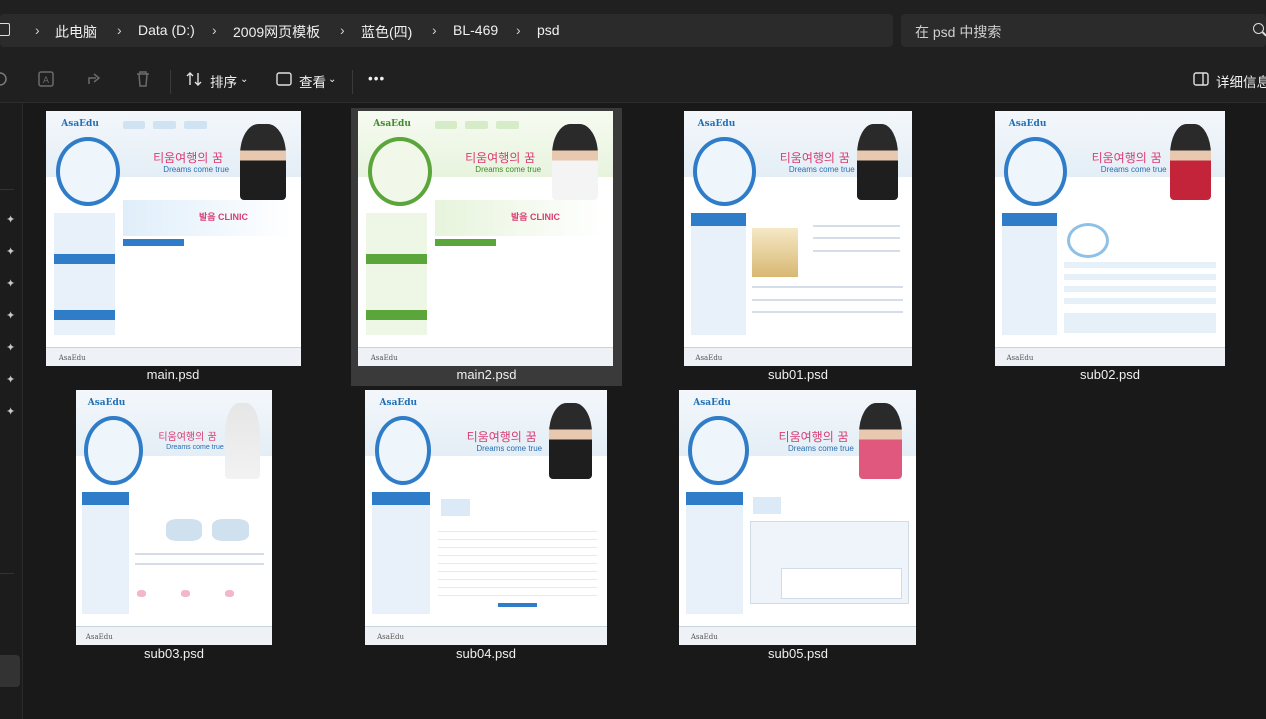 Image resolution: width=1266 pixels, height=719 pixels. I want to click on breadcrumb-item: psd, so click(548, 30).